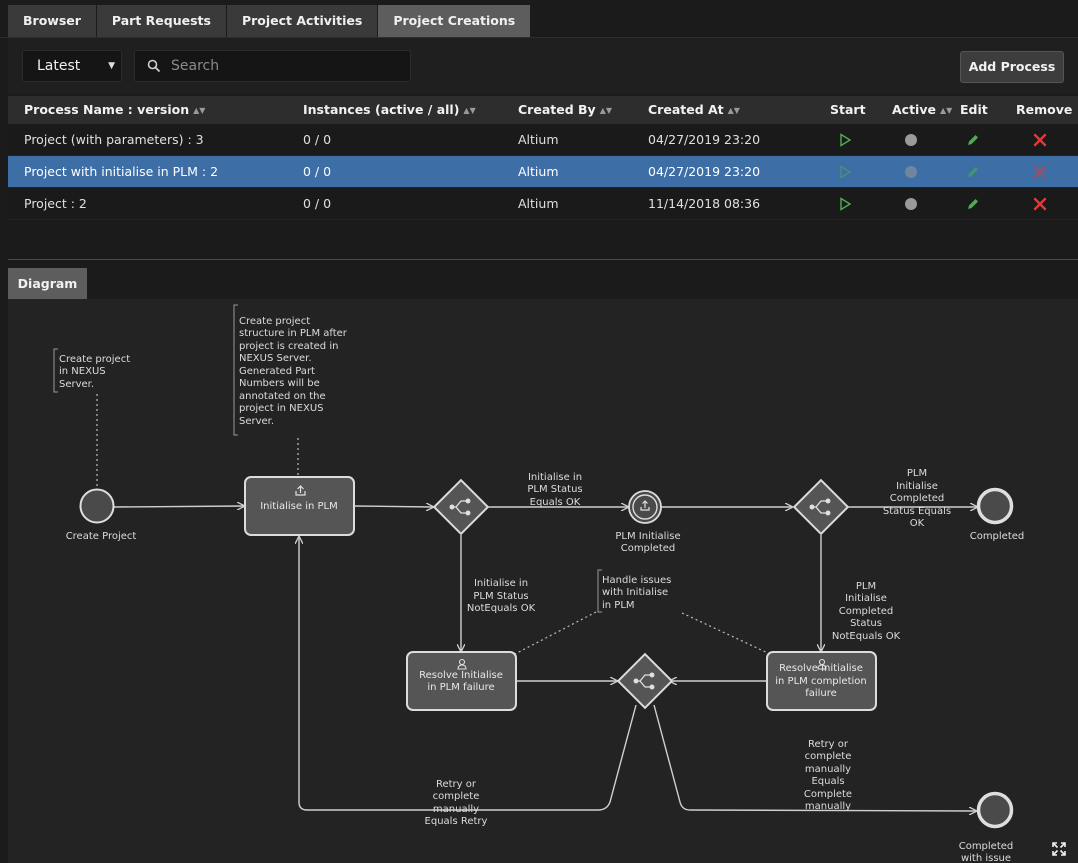  What do you see at coordinates (917, 486) in the screenshot?
I see `edge-label-line: Initialise` at bounding box center [917, 486].